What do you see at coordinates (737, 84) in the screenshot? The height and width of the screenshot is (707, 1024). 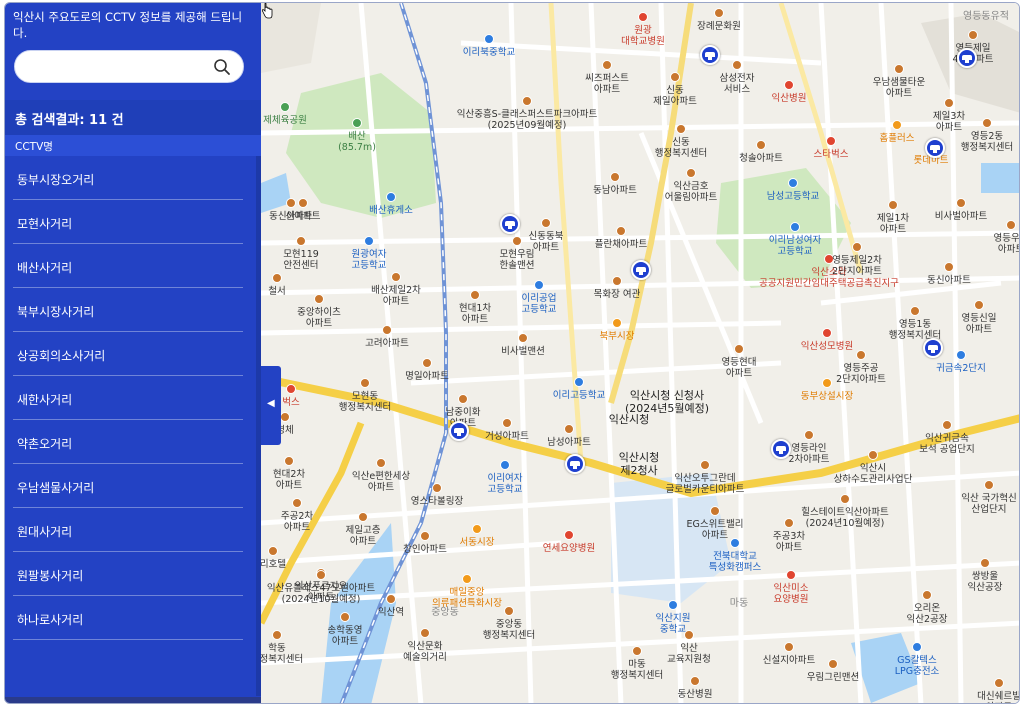 I see `map-poi-label: 삼성전자 서비스` at bounding box center [737, 84].